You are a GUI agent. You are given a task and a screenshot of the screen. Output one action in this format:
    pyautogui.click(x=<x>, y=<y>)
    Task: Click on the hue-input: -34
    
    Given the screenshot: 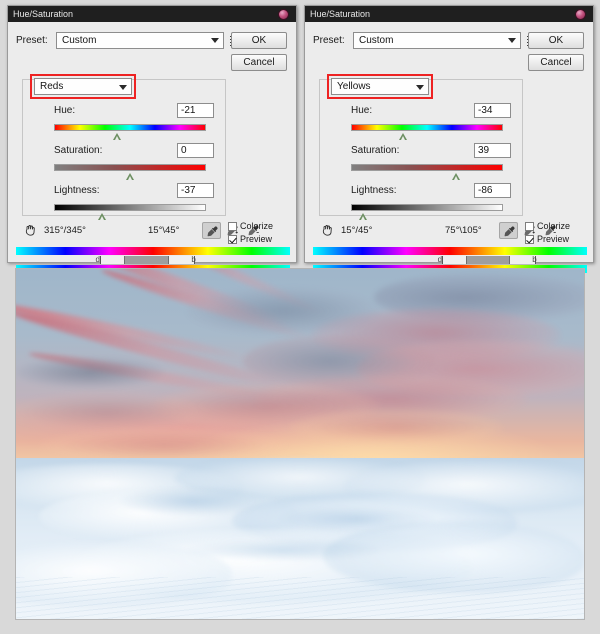 What is the action you would take?
    pyautogui.click(x=492, y=110)
    